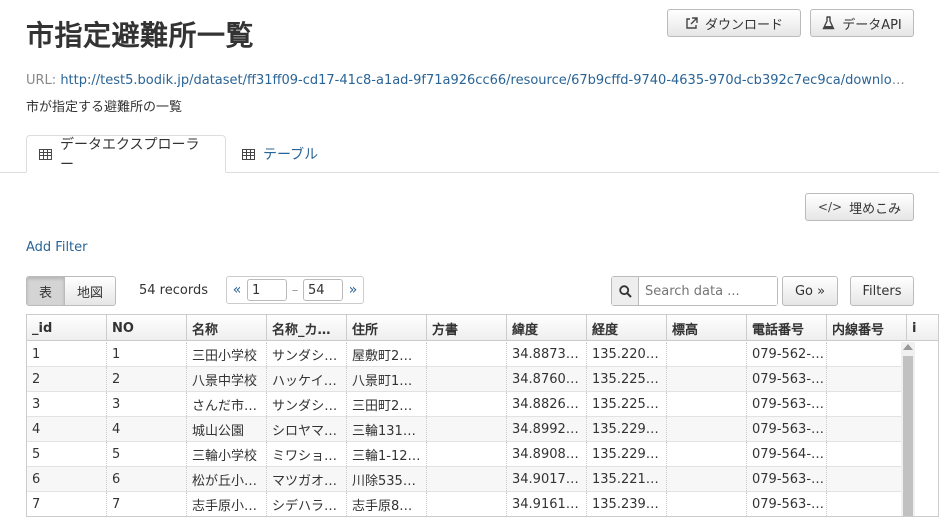  Describe the element at coordinates (547, 328) in the screenshot. I see `column-header: 緯度` at that location.